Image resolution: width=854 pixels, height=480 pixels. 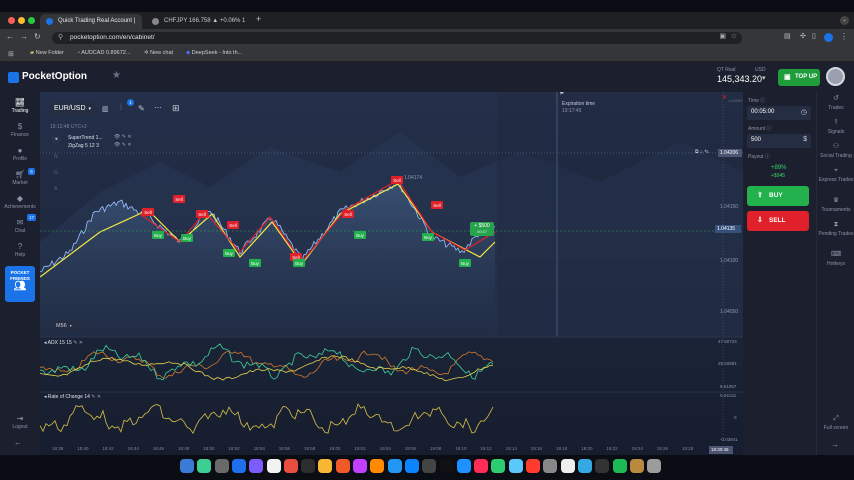 I want to click on sidebar-item-help: ? Help, so click(x=20, y=250).